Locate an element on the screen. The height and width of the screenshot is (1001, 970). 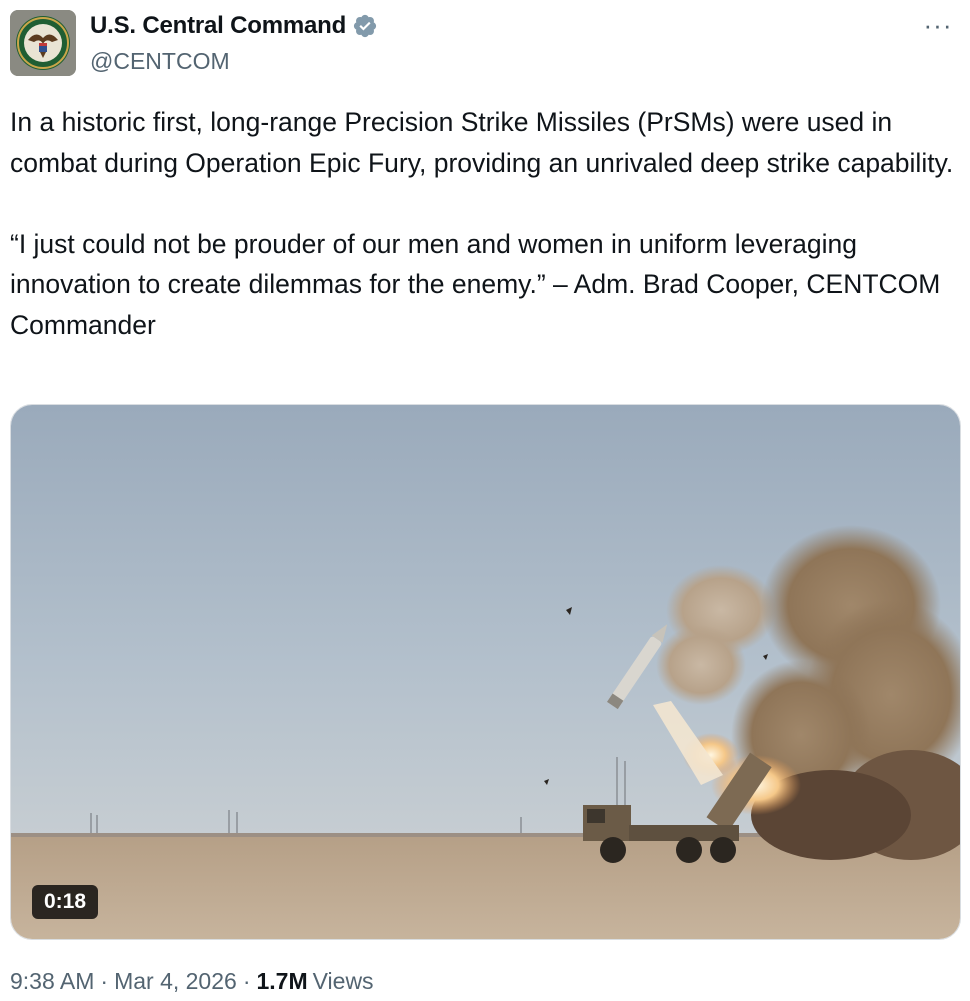
centcom-seal-icon is located at coordinates (43, 43).